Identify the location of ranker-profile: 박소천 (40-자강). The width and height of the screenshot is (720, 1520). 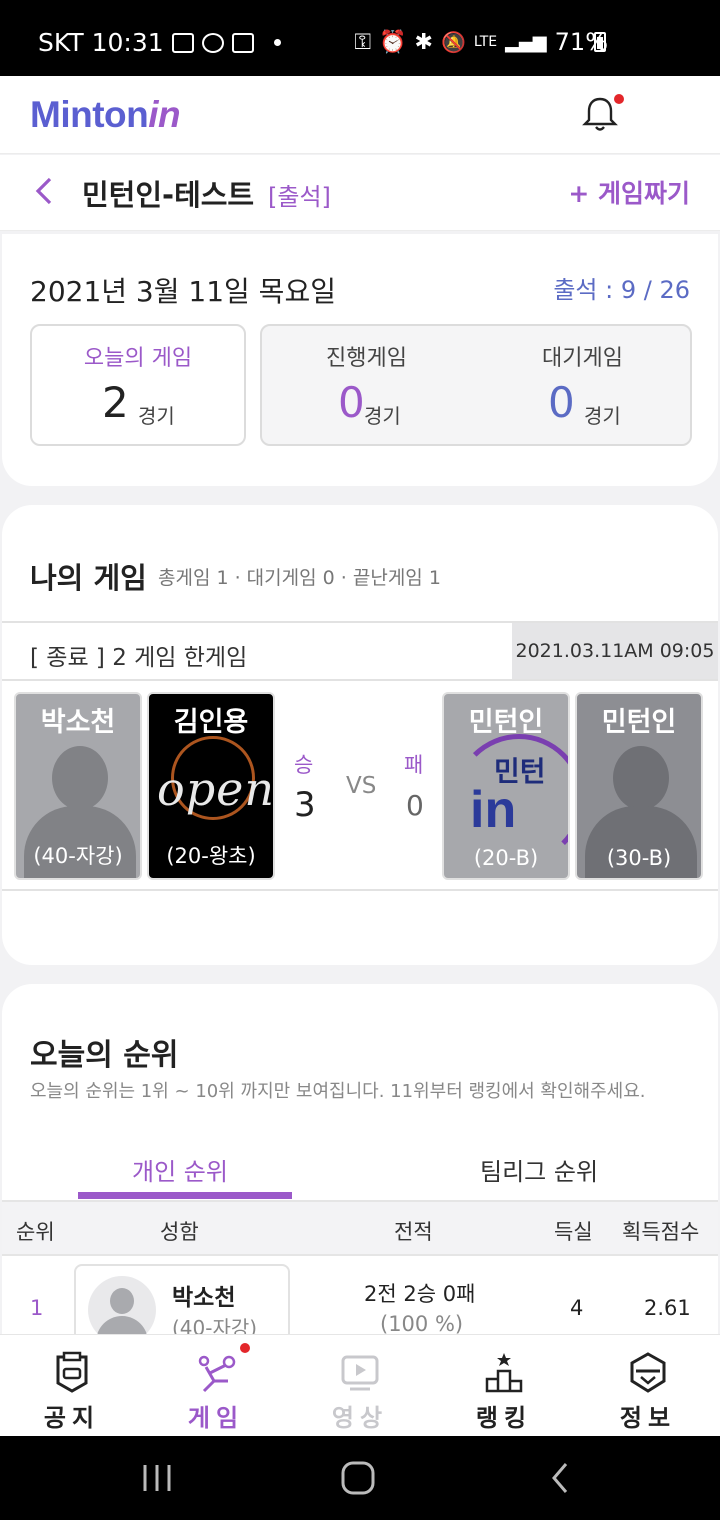
(182, 1304).